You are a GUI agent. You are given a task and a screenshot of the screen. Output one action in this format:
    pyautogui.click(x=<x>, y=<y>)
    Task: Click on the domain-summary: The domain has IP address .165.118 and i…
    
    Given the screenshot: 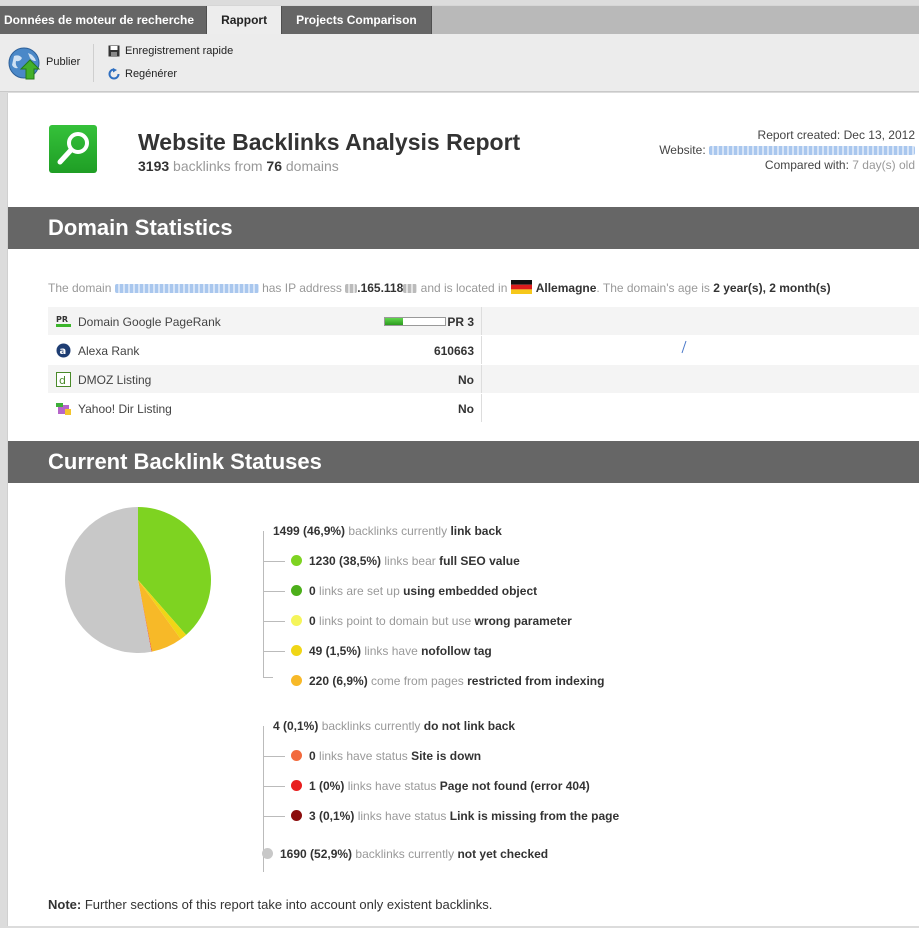 What is the action you would take?
    pyautogui.click(x=439, y=287)
    